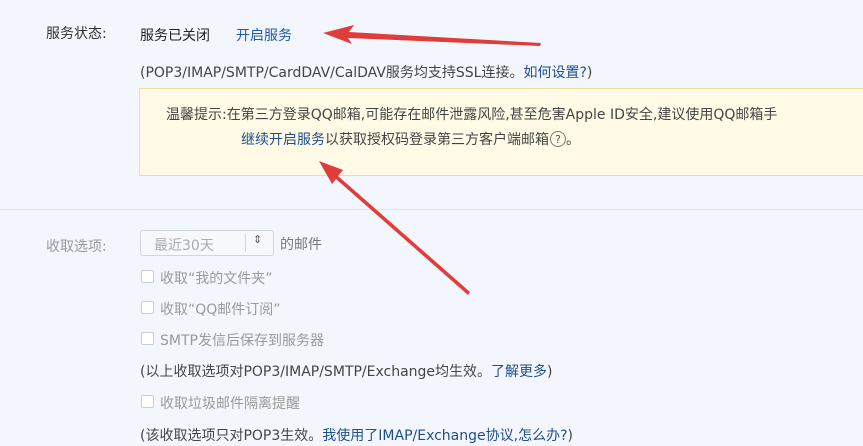 The width and height of the screenshot is (863, 446). I want to click on arrow-to-continue-enable, so click(394, 228).